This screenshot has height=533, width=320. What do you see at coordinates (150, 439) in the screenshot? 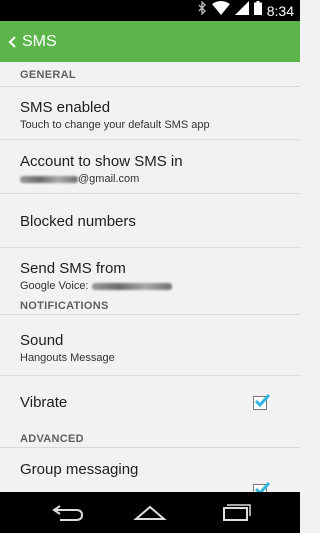
I see `section-advanced: ADVANCED` at bounding box center [150, 439].